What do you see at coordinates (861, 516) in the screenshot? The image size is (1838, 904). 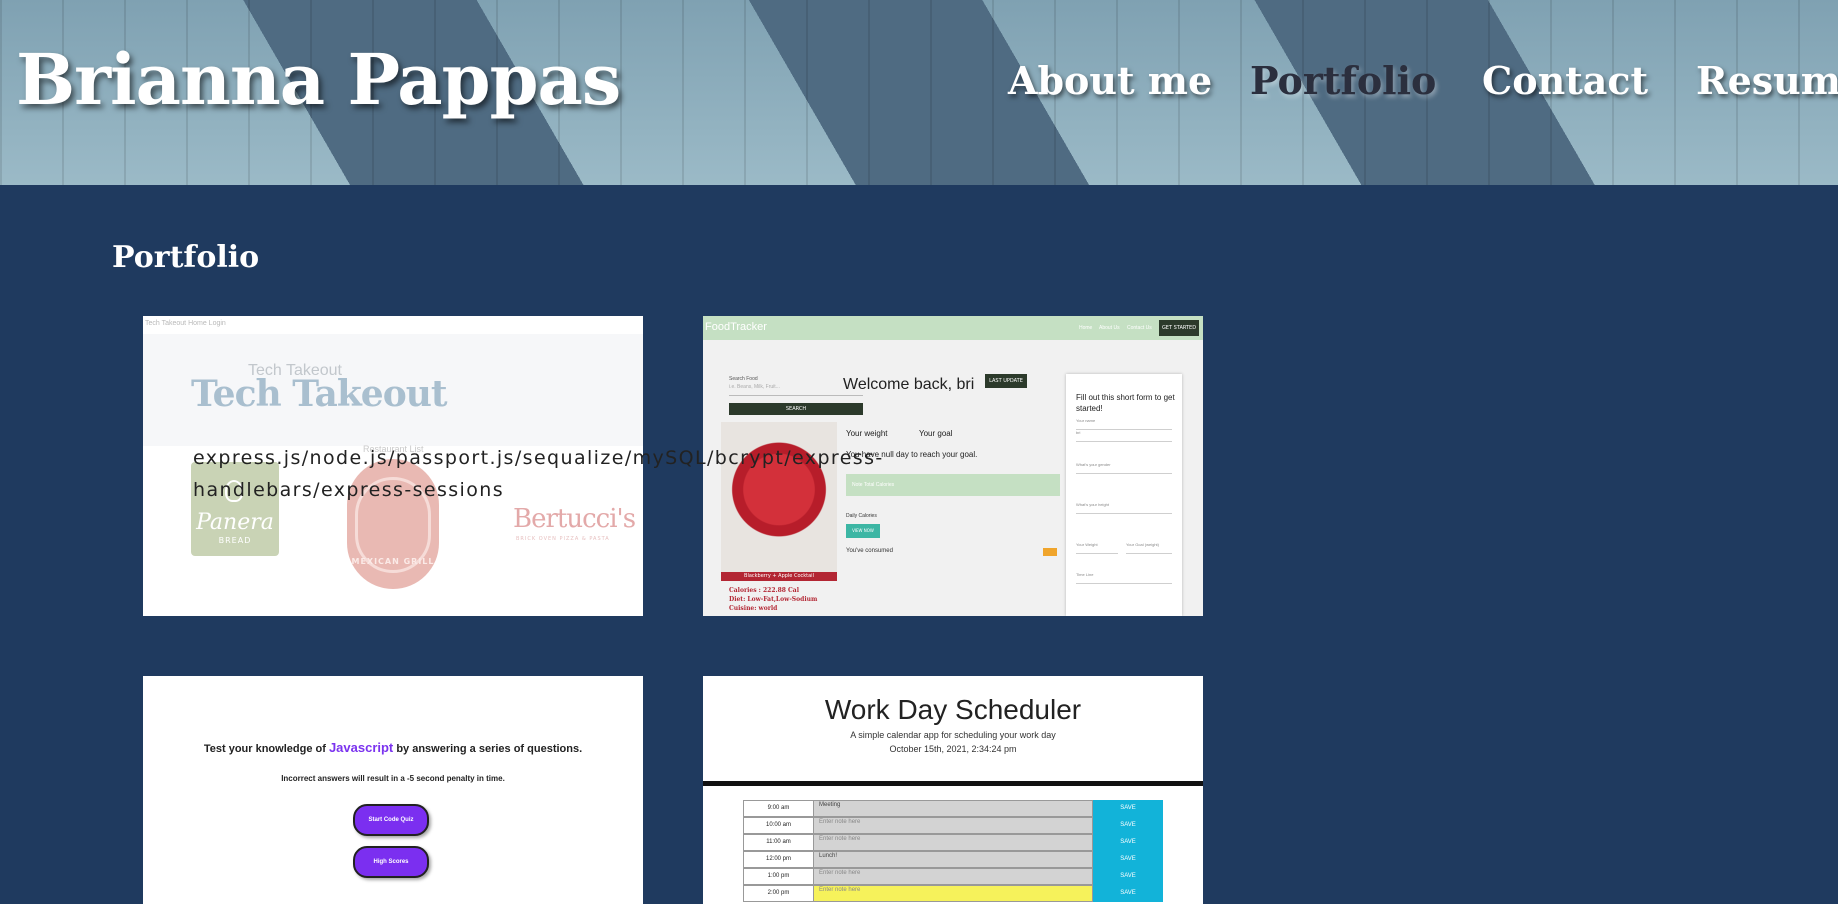 I see `foodtracker-daily-calories: Daily Calories` at bounding box center [861, 516].